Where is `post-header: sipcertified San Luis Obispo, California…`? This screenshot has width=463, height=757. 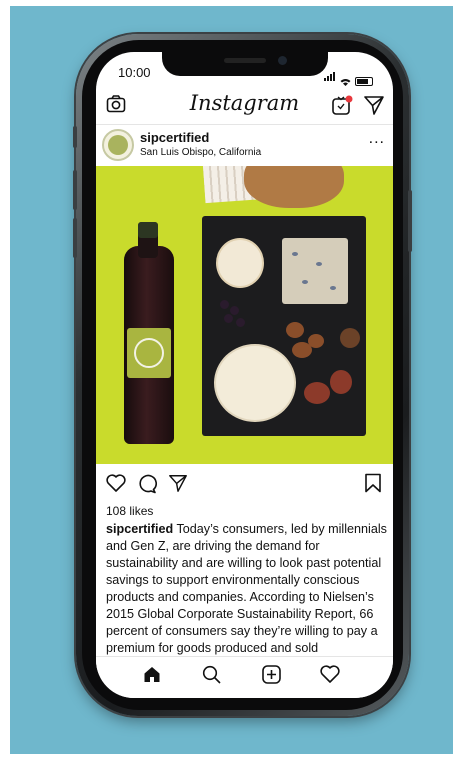 post-header: sipcertified San Luis Obispo, California… is located at coordinates (244, 146).